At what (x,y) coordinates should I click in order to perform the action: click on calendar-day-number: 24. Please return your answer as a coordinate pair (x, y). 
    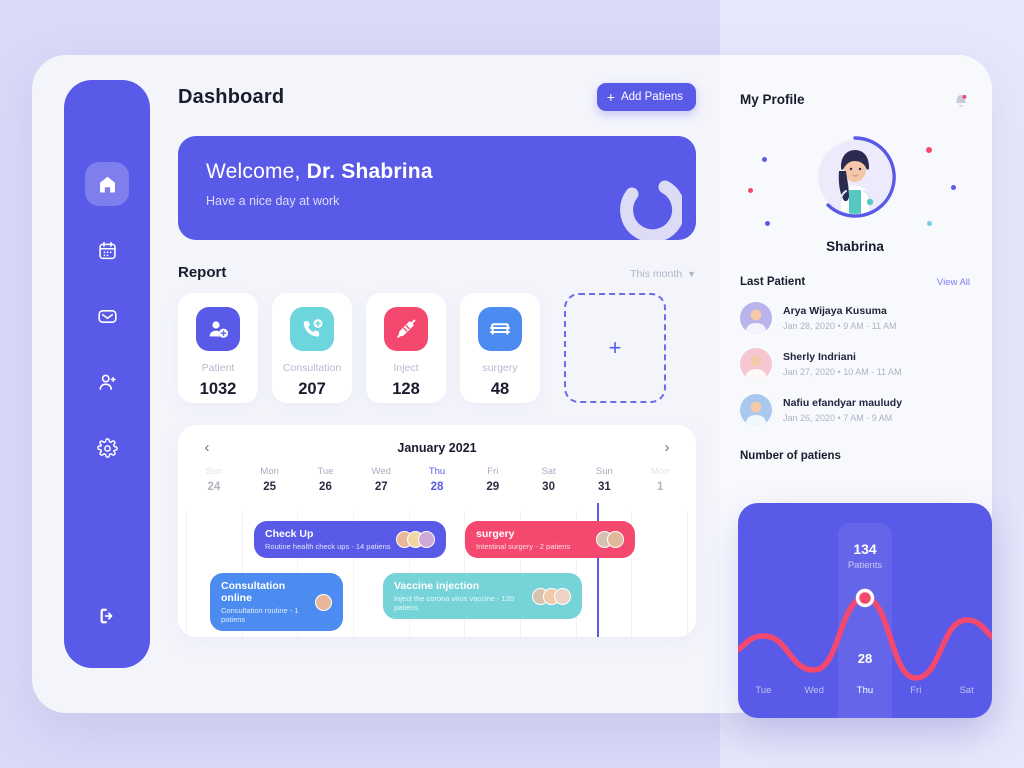
    Looking at the image, I should click on (214, 487).